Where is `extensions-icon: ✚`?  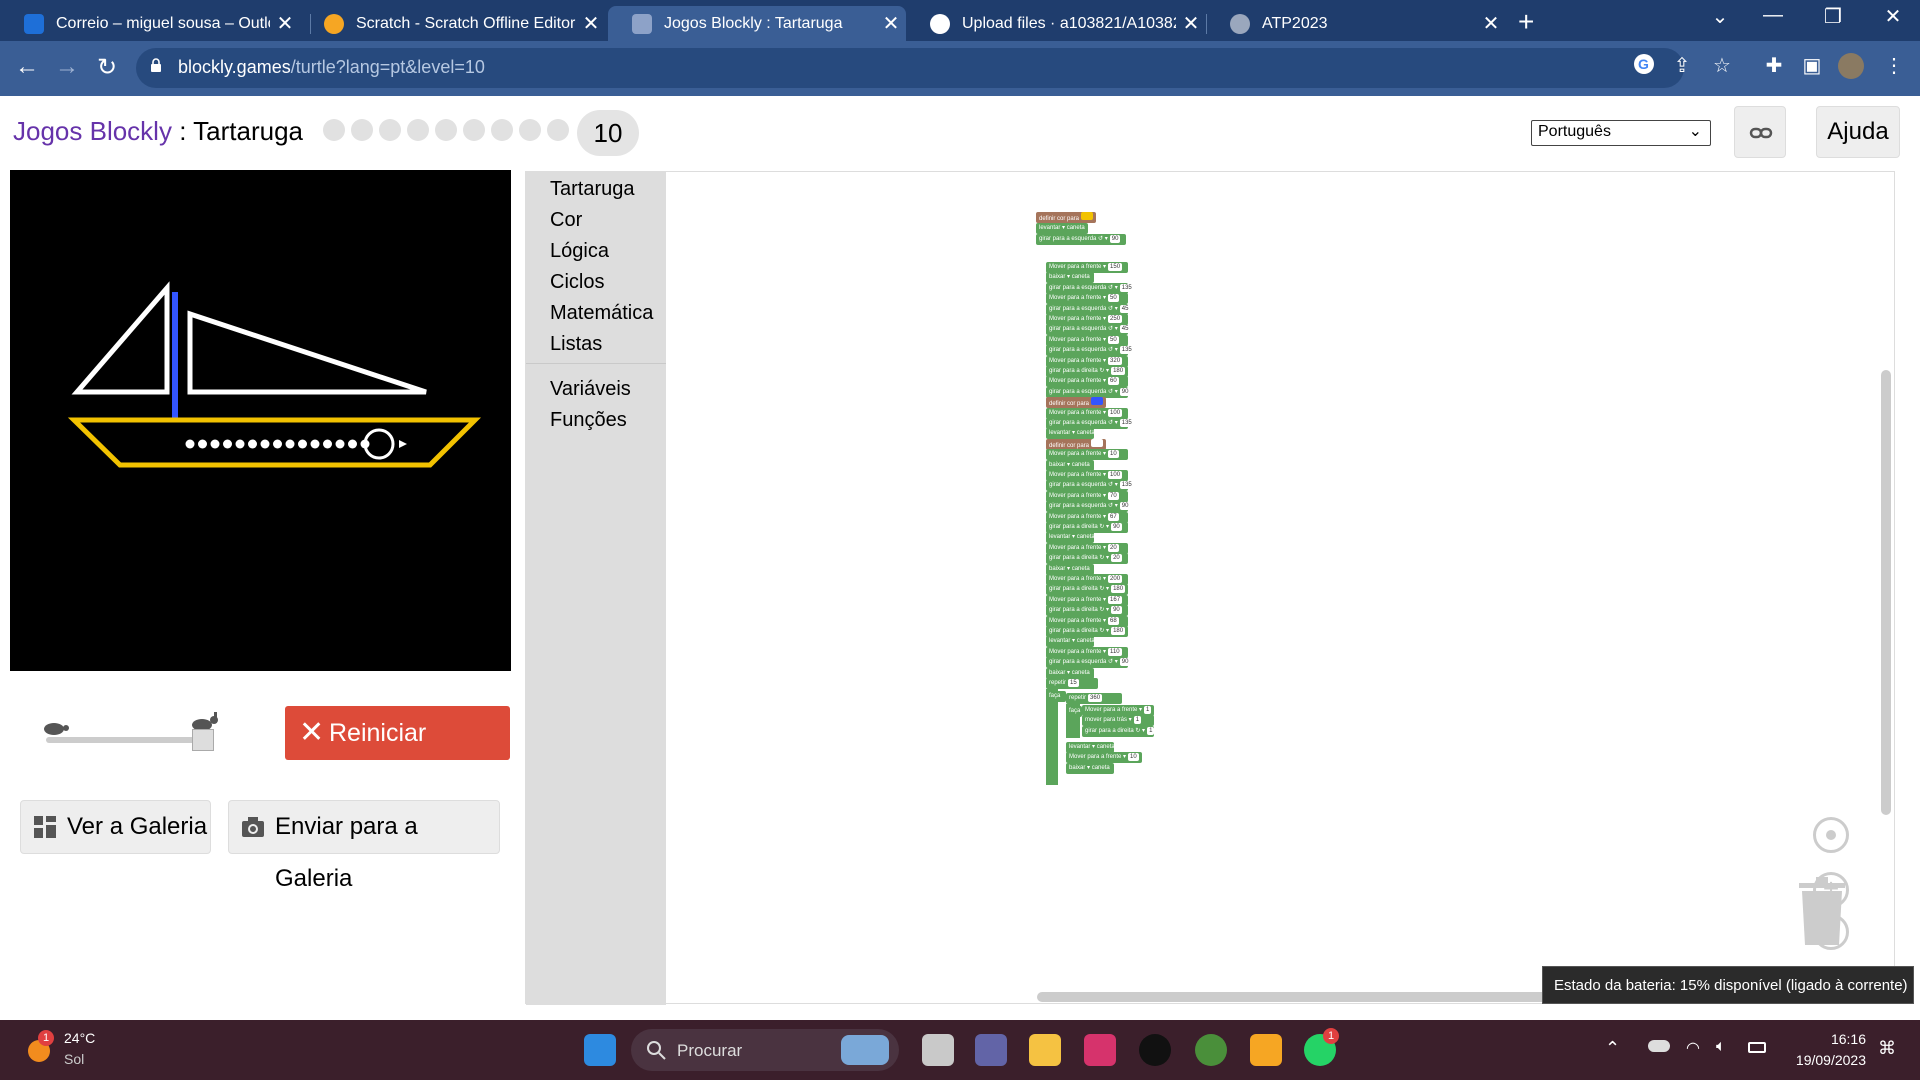
extensions-icon: ✚ is located at coordinates (1774, 67).